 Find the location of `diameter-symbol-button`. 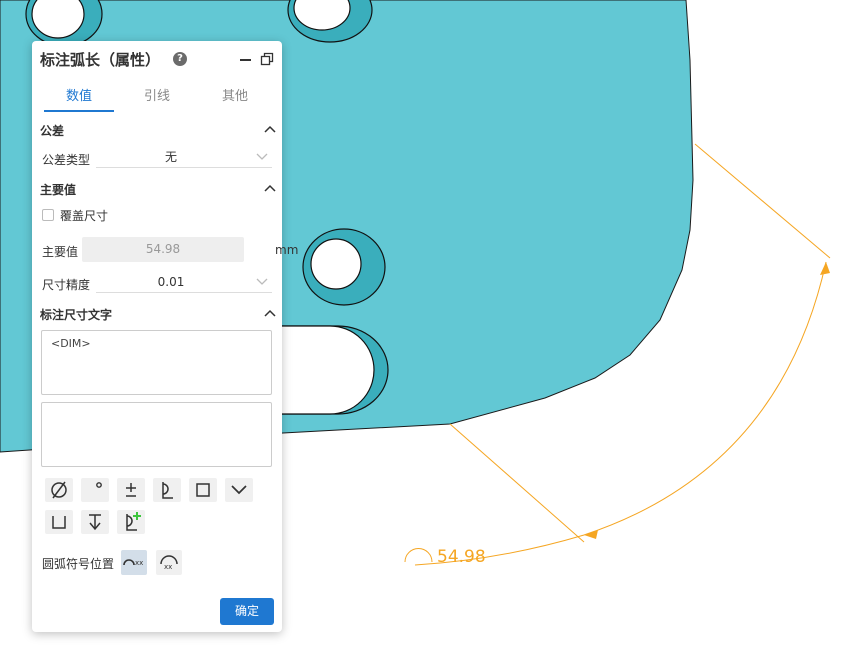

diameter-symbol-button is located at coordinates (59, 490).